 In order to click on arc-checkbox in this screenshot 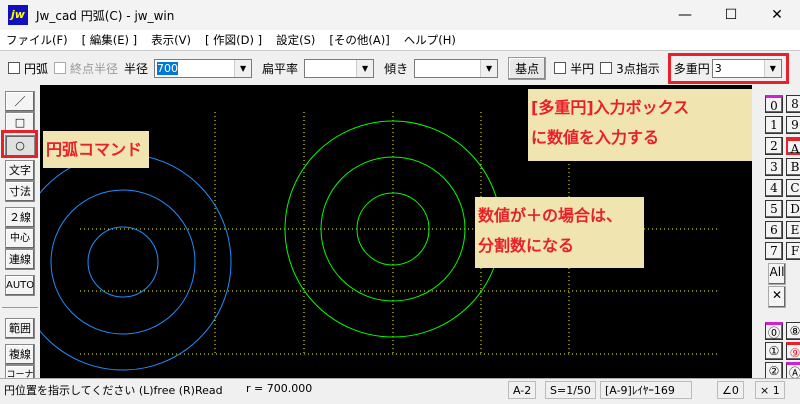, I will do `click(14, 68)`.